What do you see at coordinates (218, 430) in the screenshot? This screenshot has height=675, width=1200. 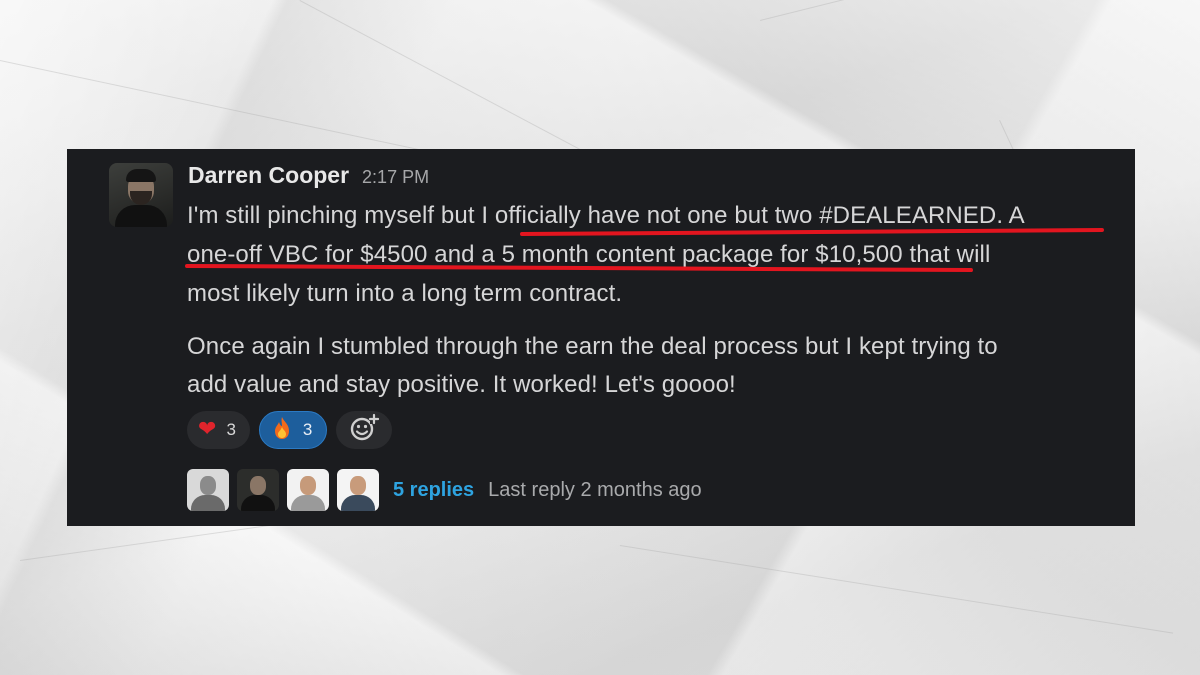 I see `reaction-heart: ❤ 3` at bounding box center [218, 430].